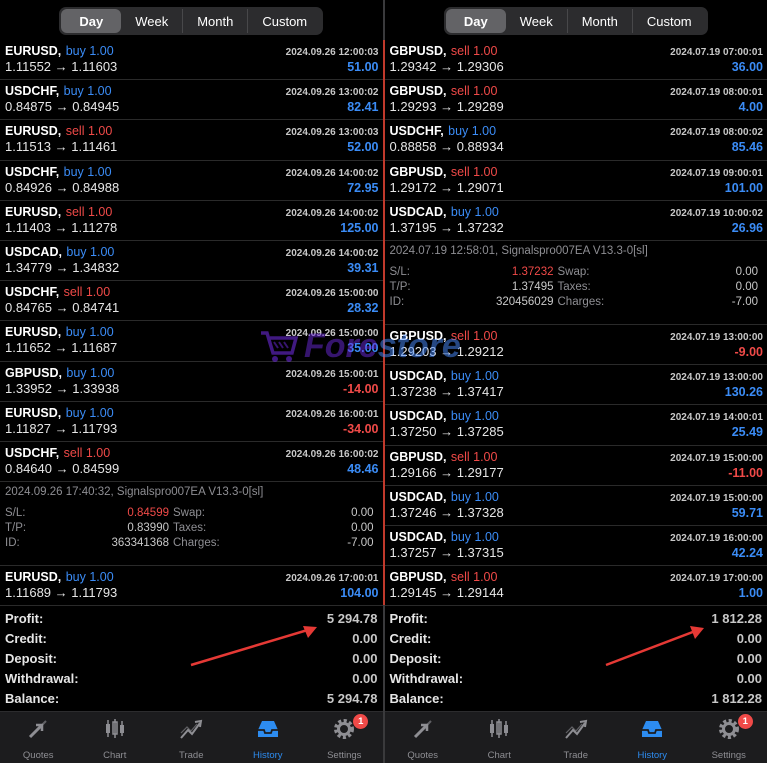 This screenshot has height=763, width=767. What do you see at coordinates (38, 755) in the screenshot?
I see `tab-label: Quotes` at bounding box center [38, 755].